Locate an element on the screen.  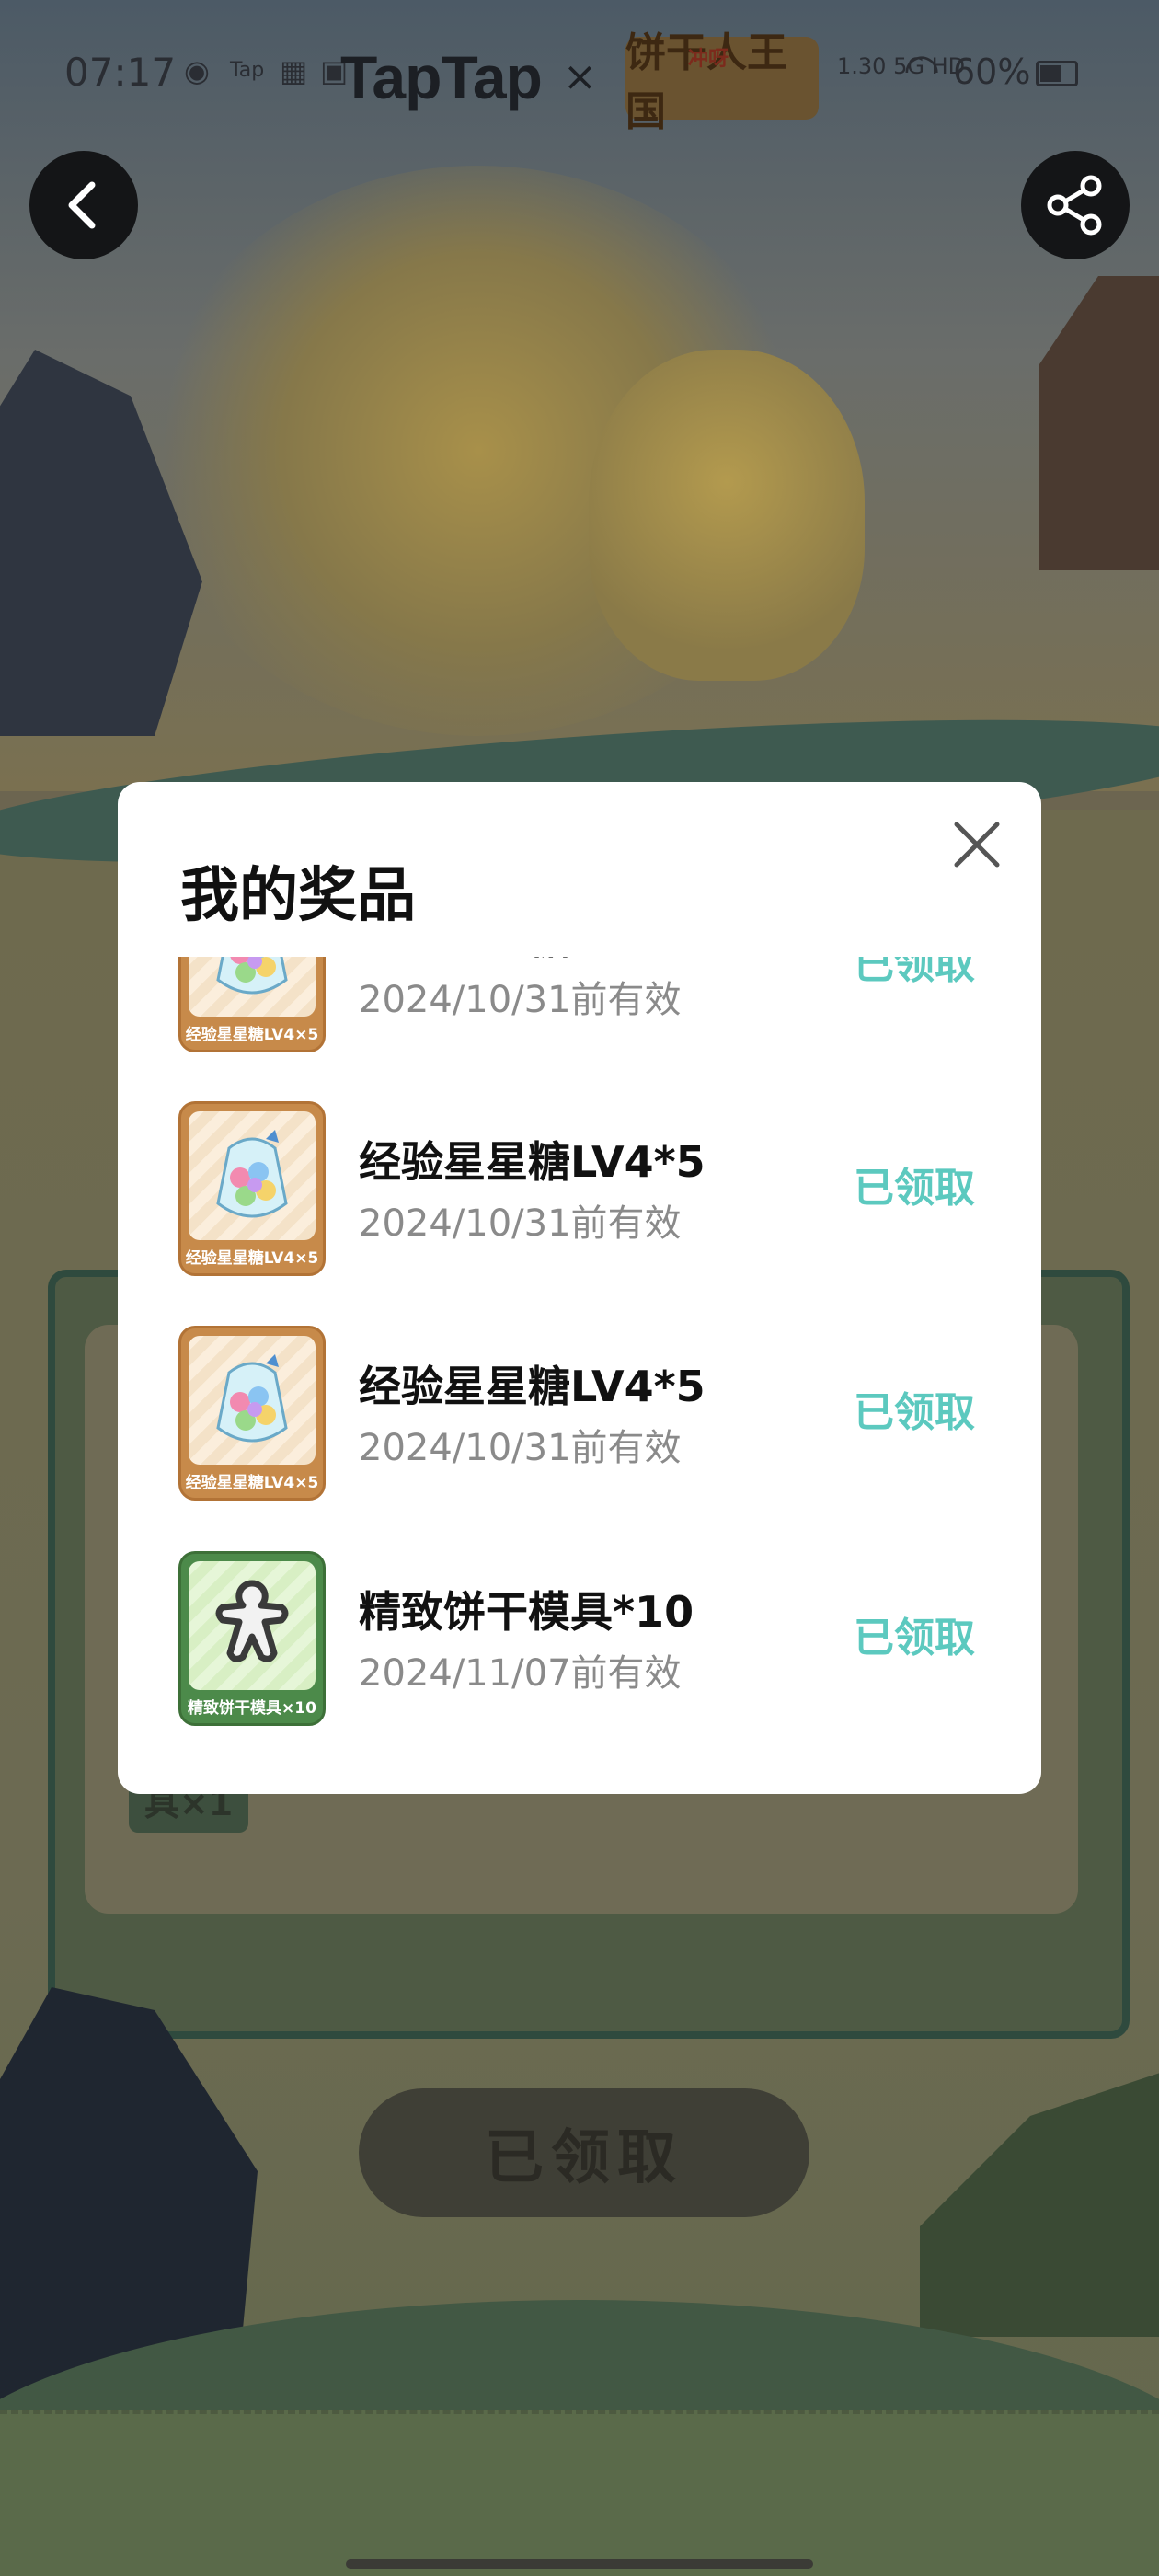
close-icon is located at coordinates (977, 845).